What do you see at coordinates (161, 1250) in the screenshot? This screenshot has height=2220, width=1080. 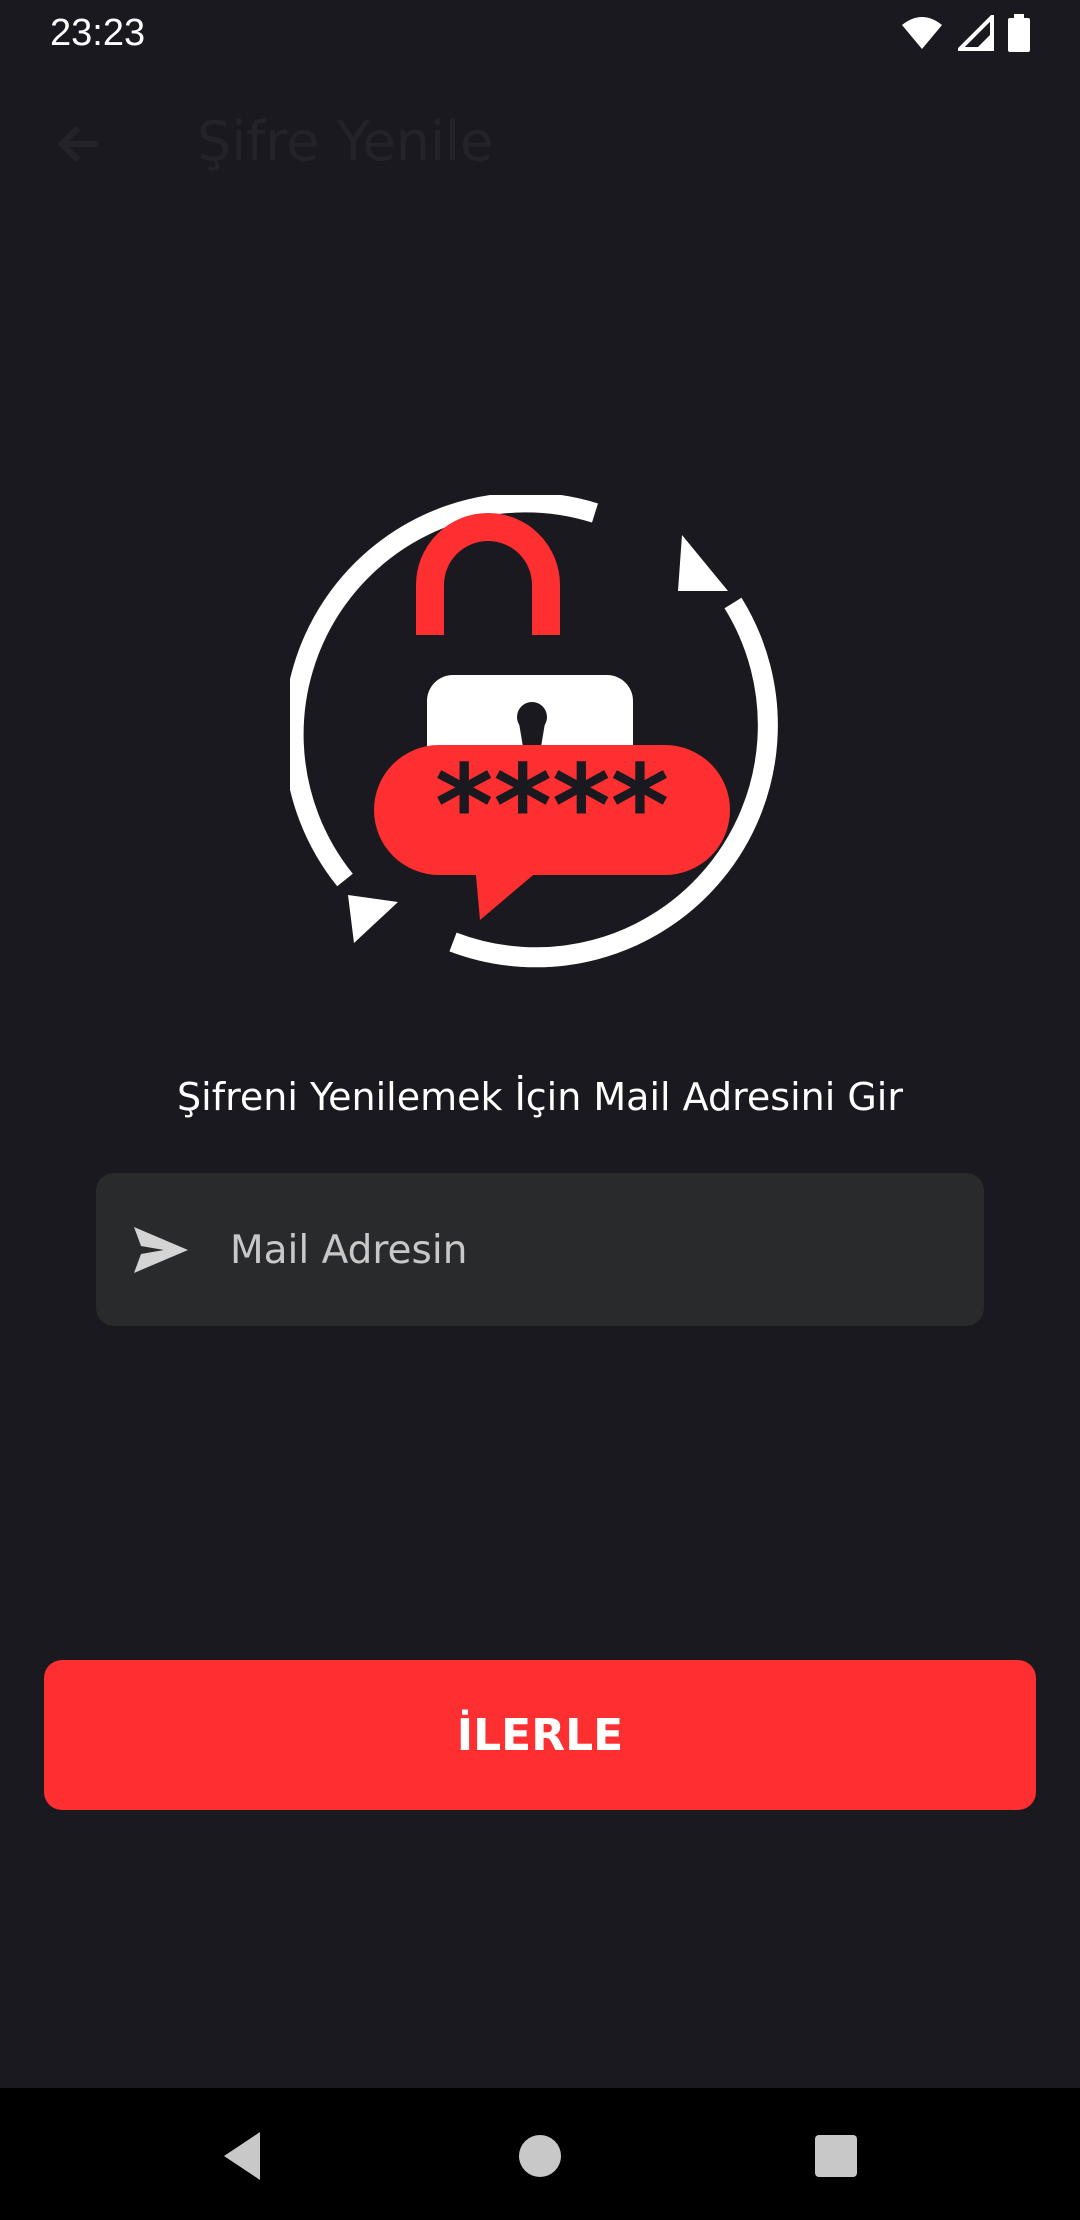 I see `send-icon` at bounding box center [161, 1250].